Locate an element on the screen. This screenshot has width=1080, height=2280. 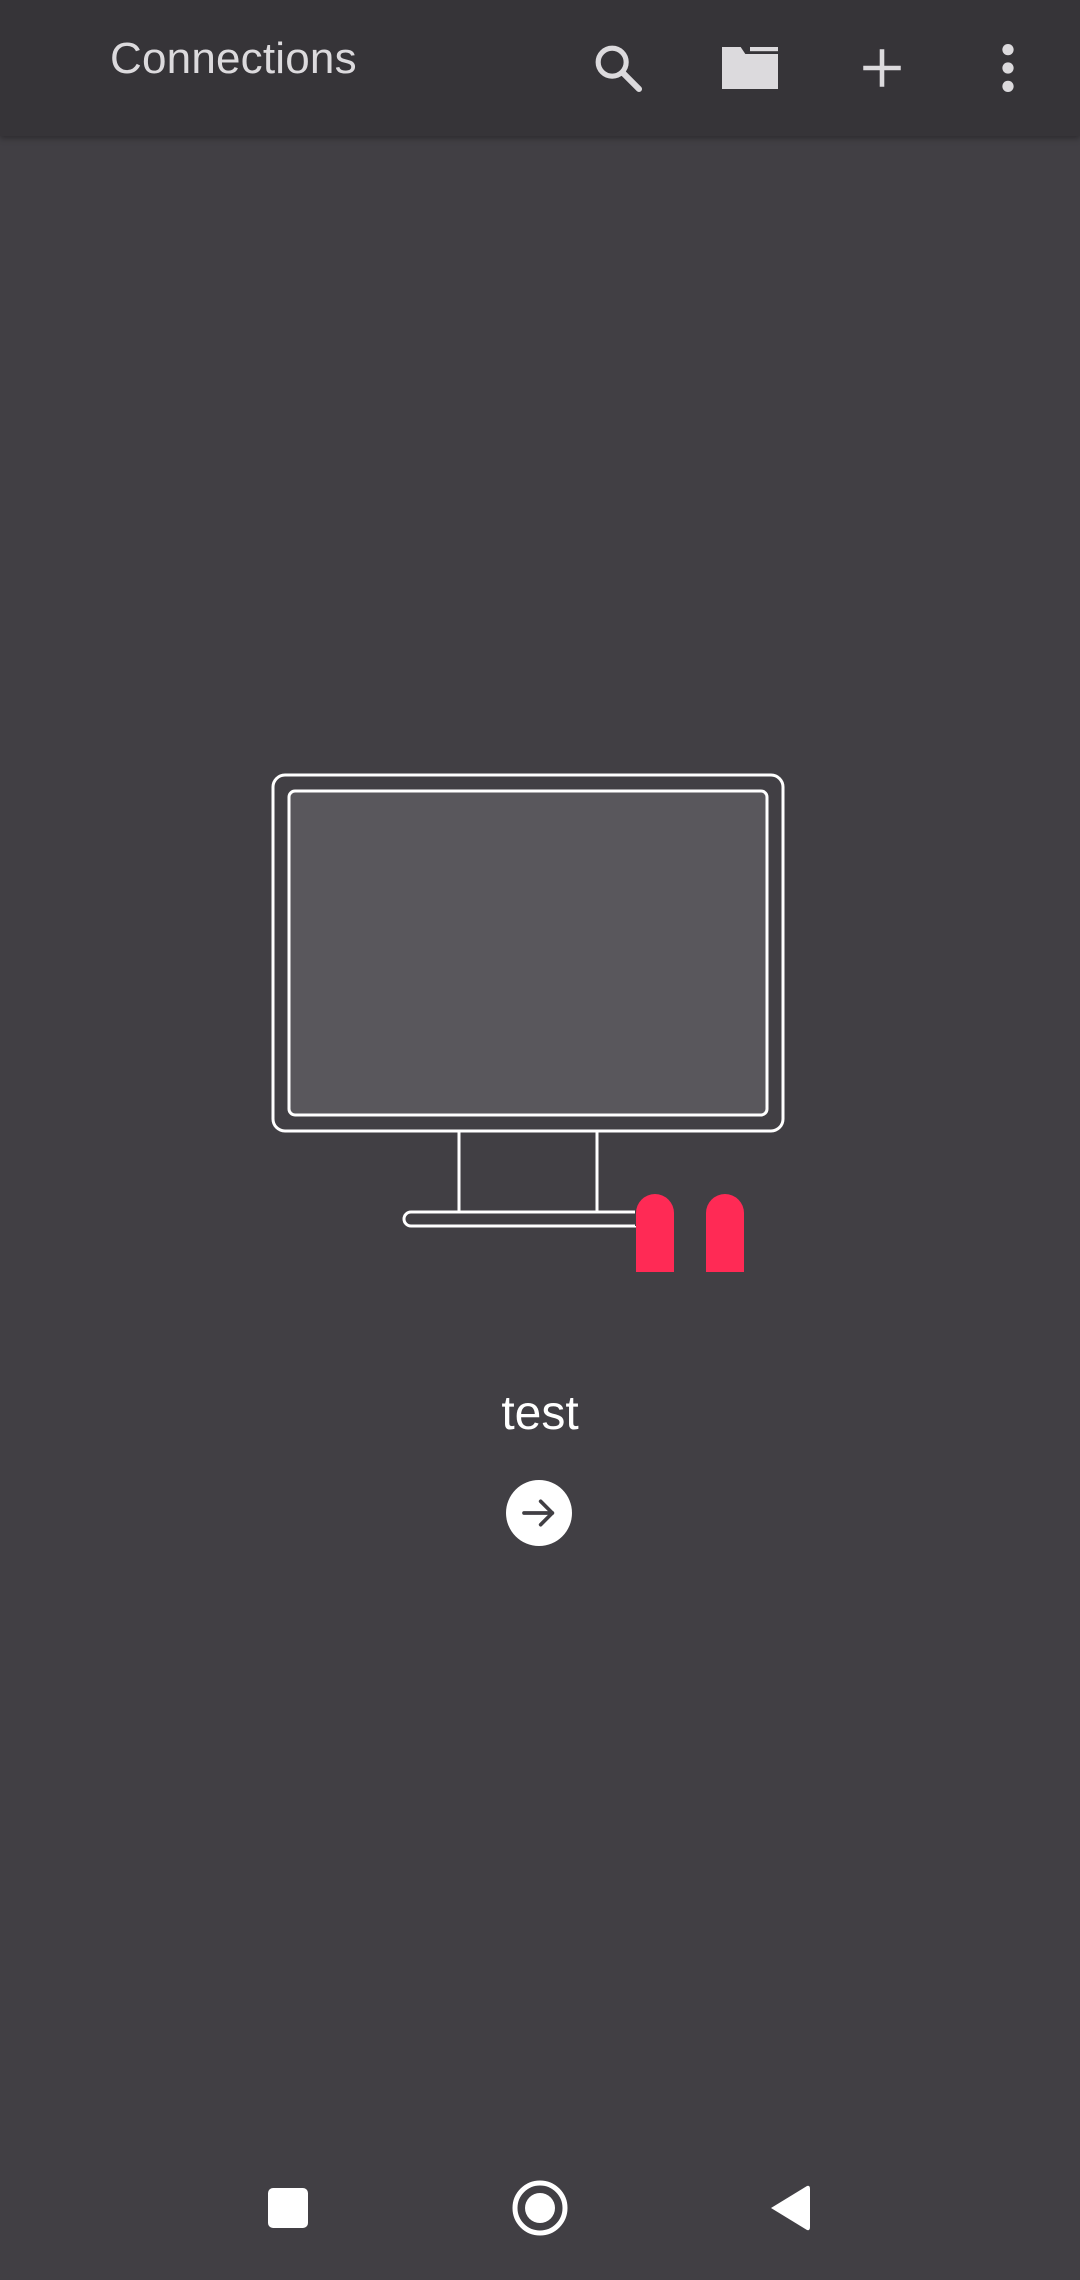
recents-button is located at coordinates (288, 2208).